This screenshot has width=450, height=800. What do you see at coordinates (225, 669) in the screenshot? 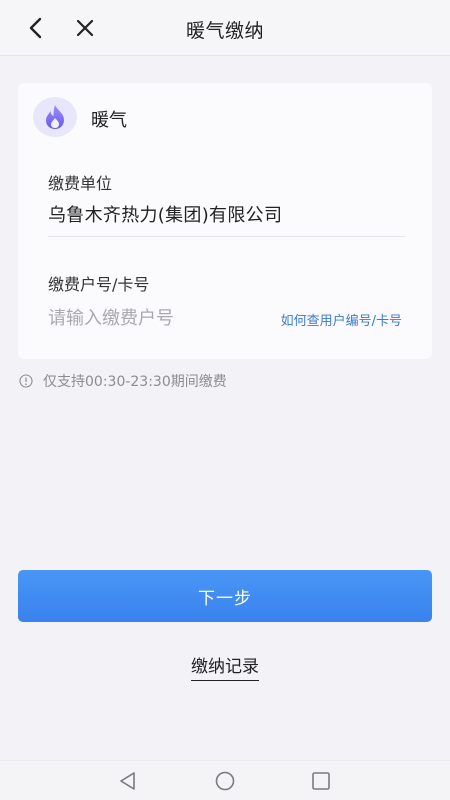
I see `payment-records-label: 缴纳记录` at bounding box center [225, 669].